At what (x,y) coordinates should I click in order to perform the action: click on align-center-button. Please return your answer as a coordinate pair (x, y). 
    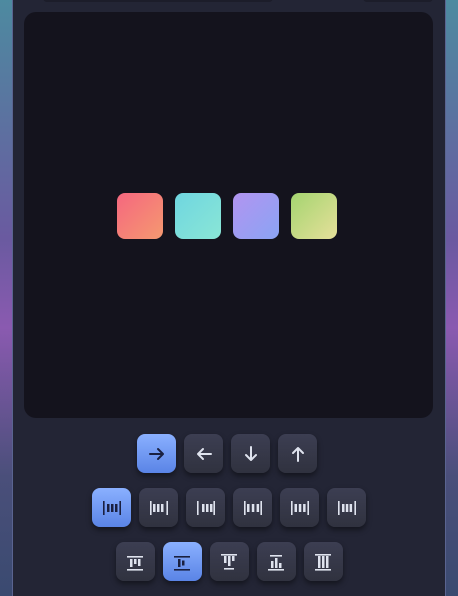
    Looking at the image, I should click on (182, 561).